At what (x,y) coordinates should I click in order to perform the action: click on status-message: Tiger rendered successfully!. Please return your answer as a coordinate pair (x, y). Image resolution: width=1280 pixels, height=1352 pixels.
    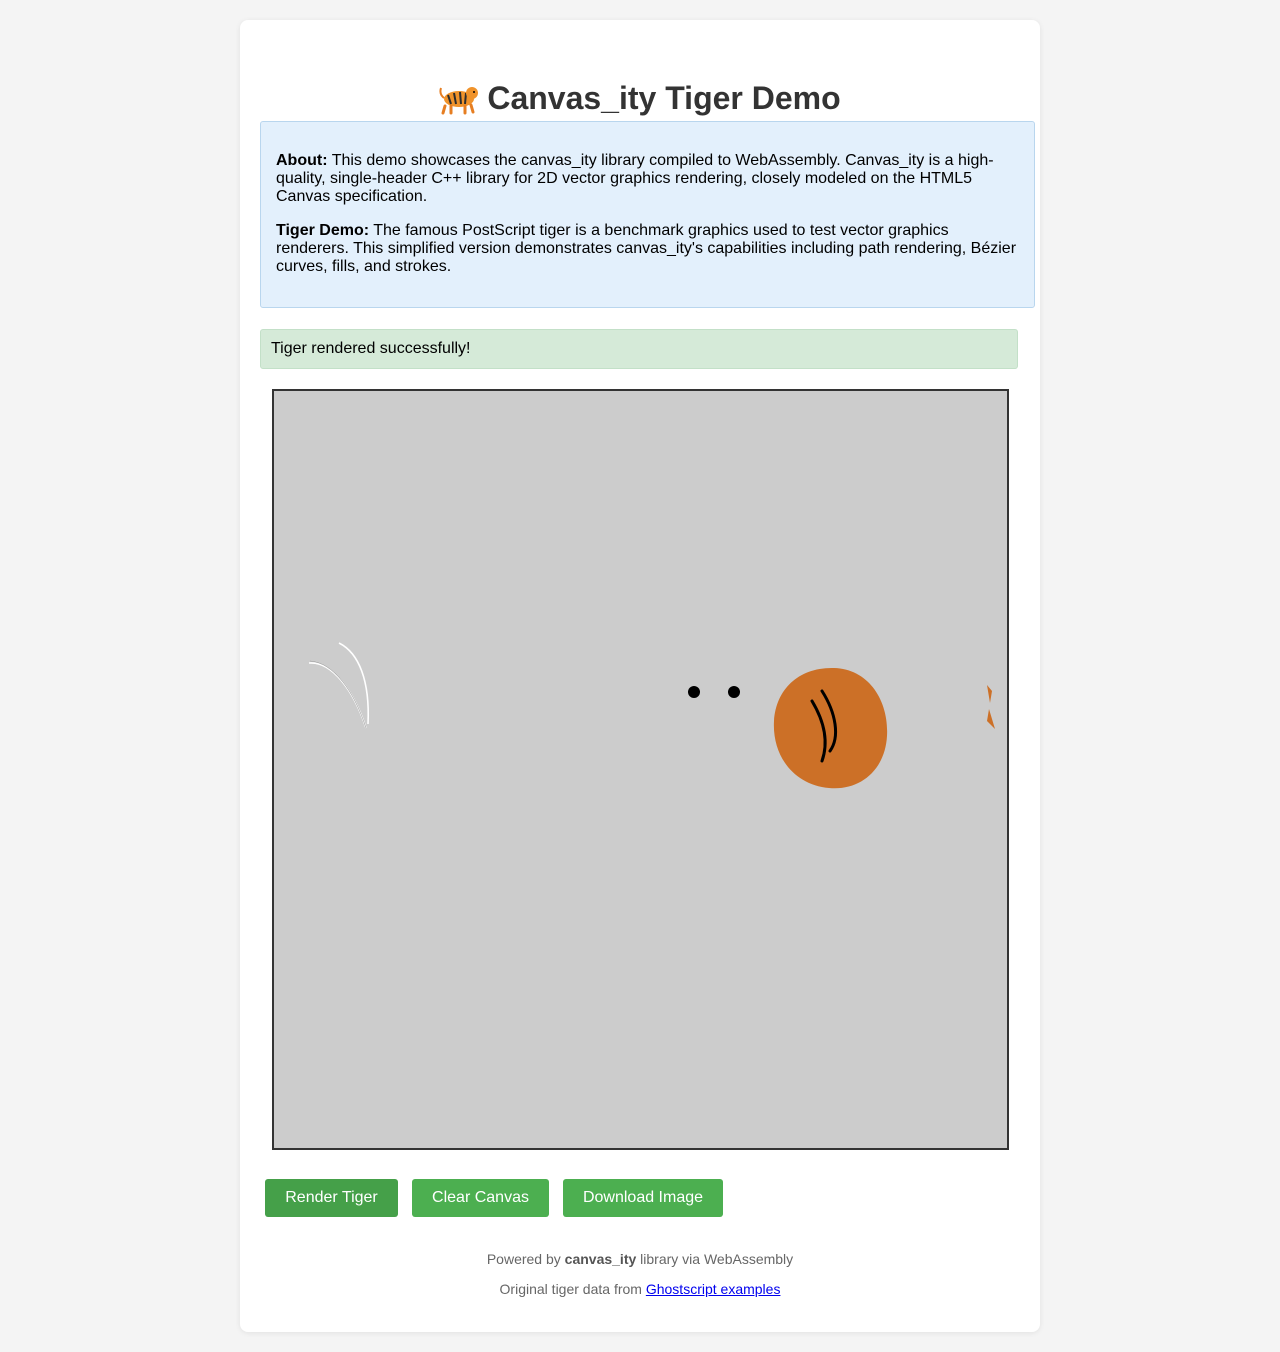
    Looking at the image, I should click on (639, 349).